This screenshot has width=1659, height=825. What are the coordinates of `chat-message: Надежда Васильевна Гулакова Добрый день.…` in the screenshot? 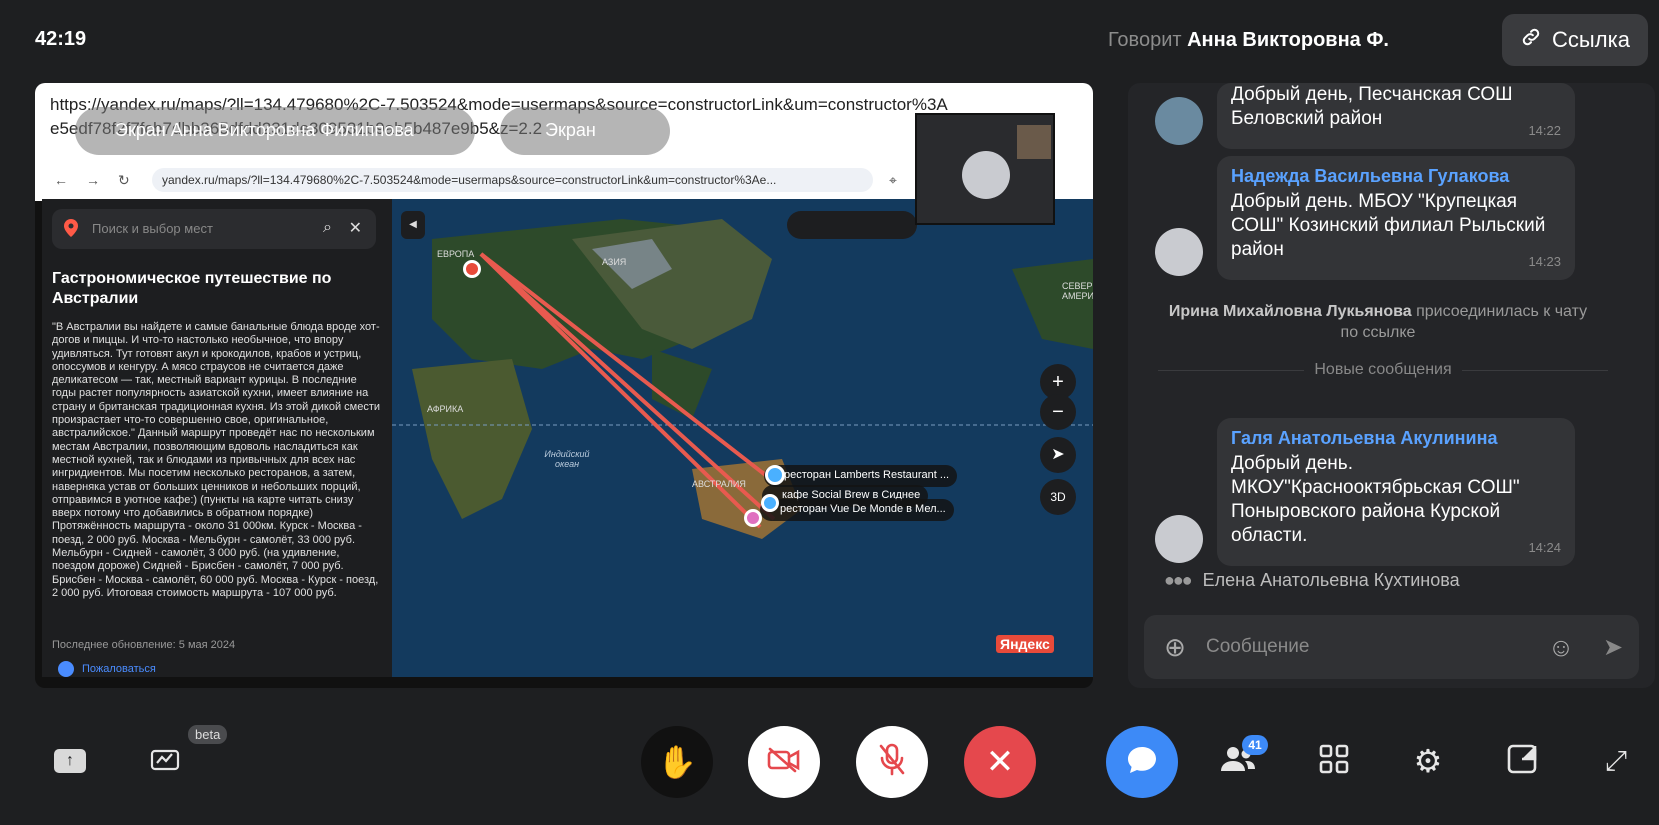 It's located at (1396, 218).